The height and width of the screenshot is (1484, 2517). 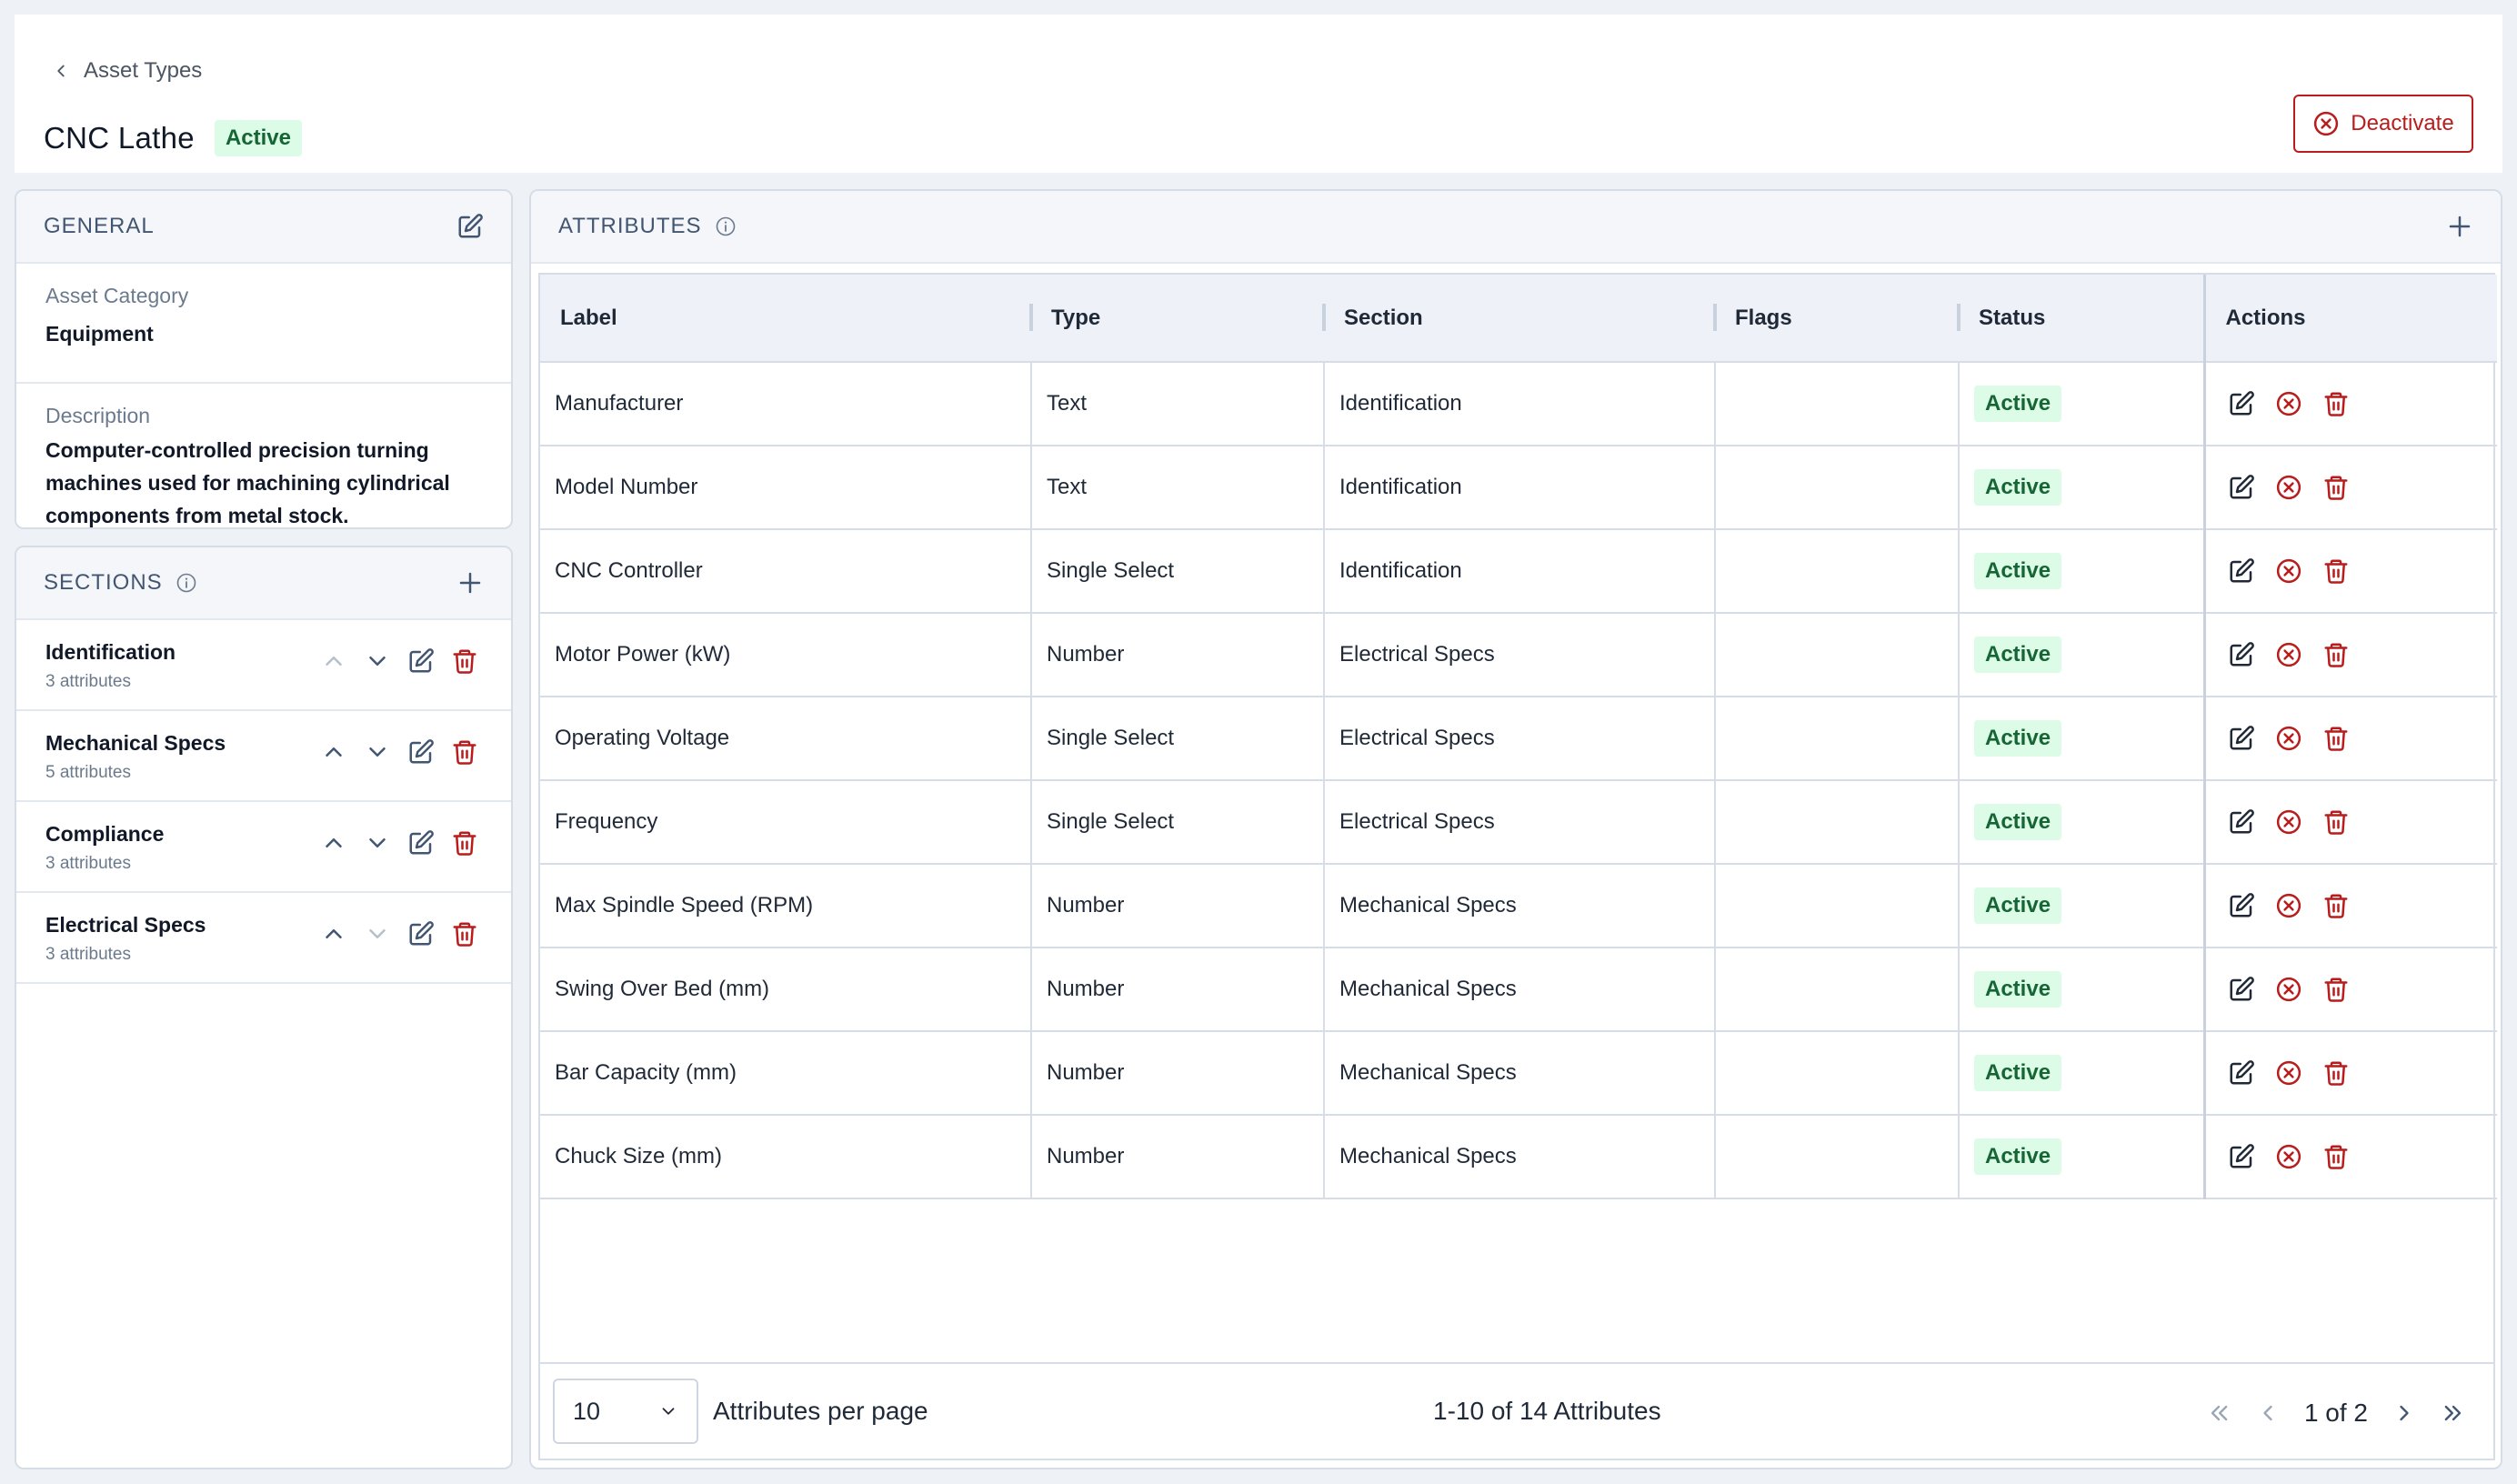 What do you see at coordinates (2219, 1413) in the screenshot?
I see `first-page-button` at bounding box center [2219, 1413].